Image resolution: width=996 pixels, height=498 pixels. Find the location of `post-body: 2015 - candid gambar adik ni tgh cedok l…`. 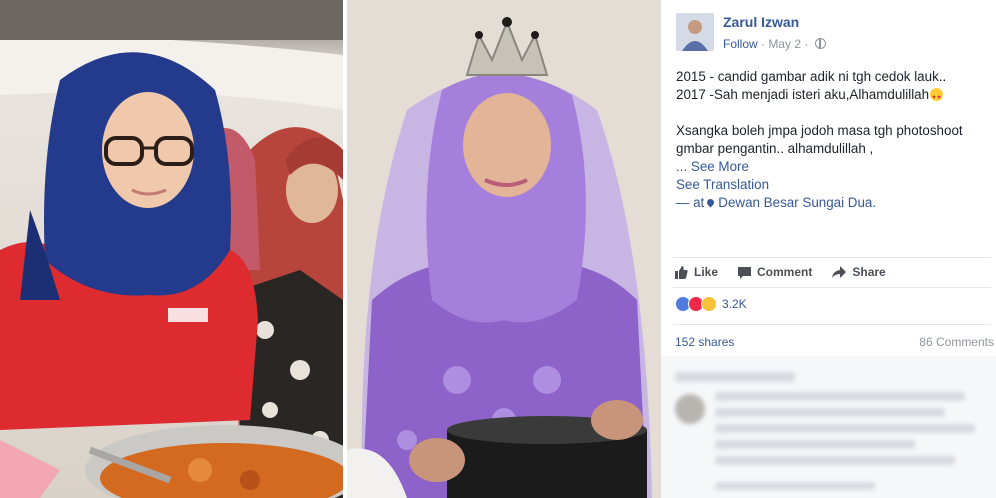

post-body: 2015 - candid gambar adik ni tgh cedok l… is located at coordinates (832, 140).